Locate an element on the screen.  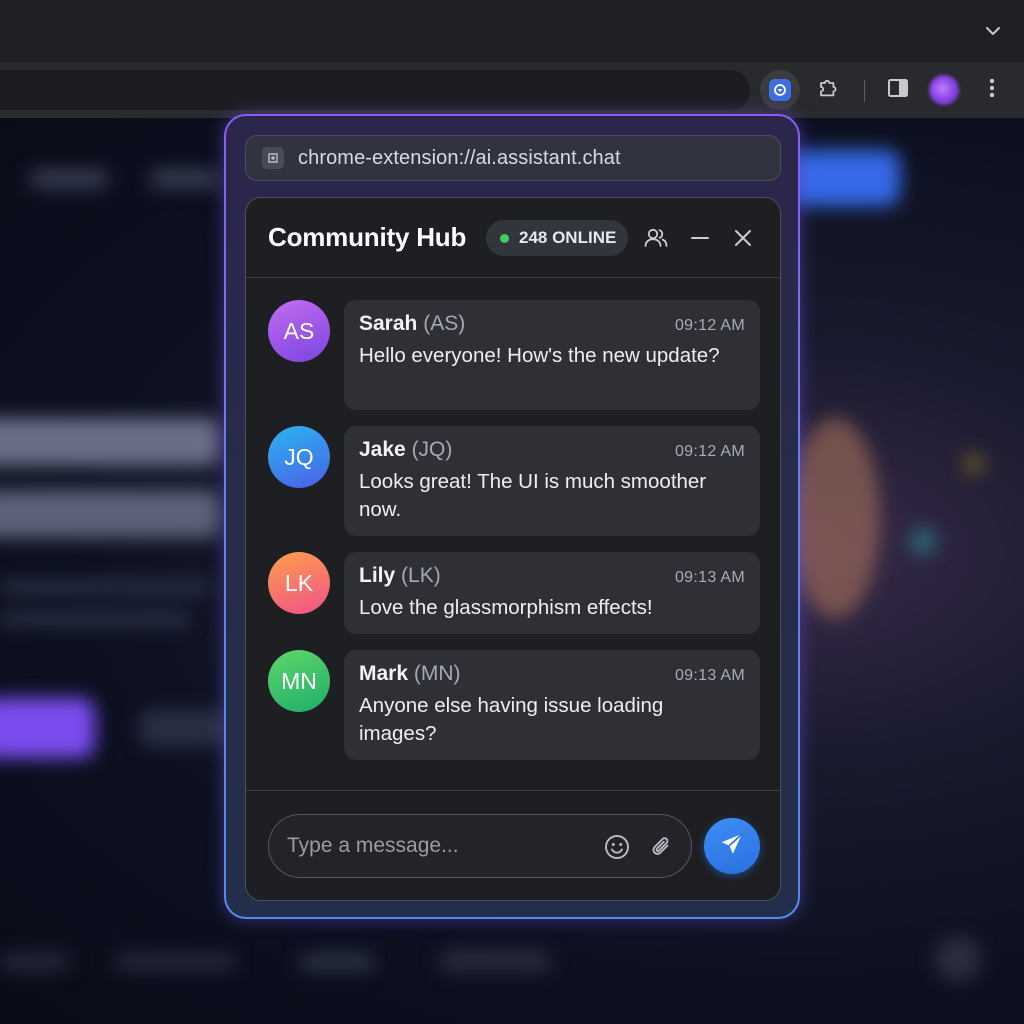
minimize-icon is located at coordinates (700, 238).